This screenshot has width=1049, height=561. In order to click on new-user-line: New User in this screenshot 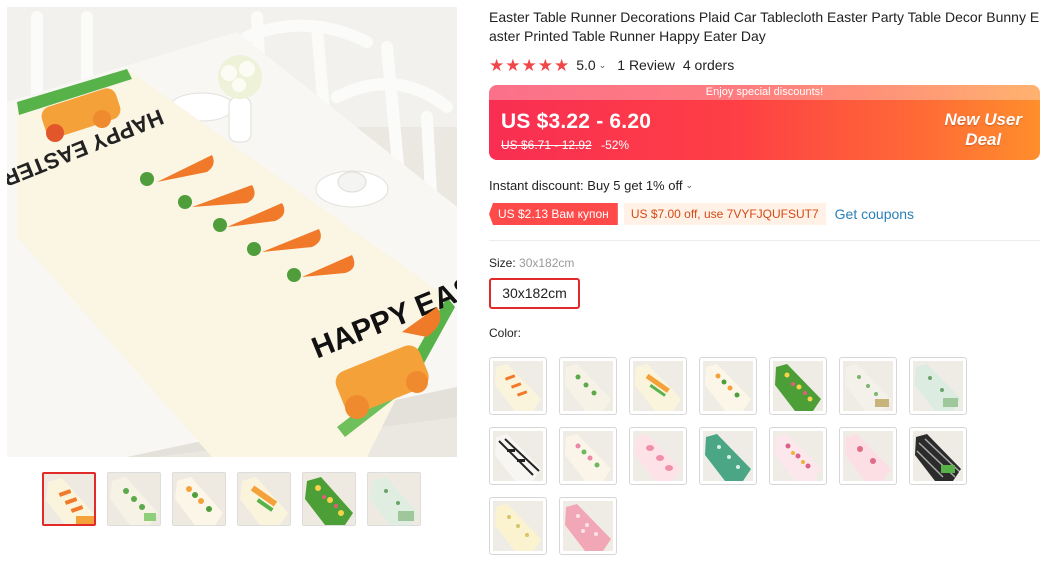, I will do `click(983, 119)`.